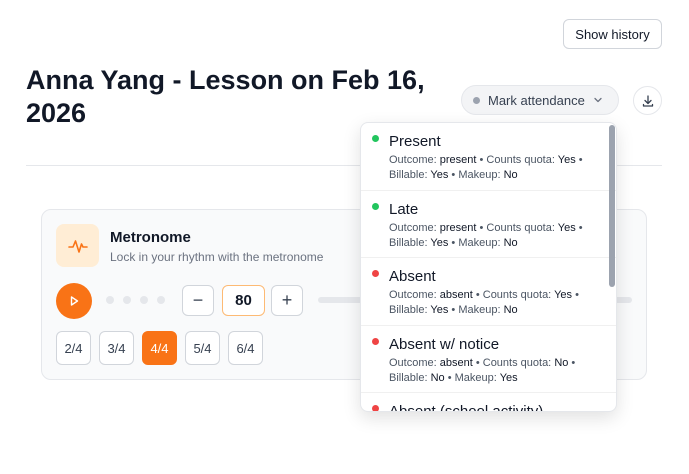 Image resolution: width=689 pixels, height=474 pixels. What do you see at coordinates (202, 348) in the screenshot?
I see `time-signature-button: 5/4` at bounding box center [202, 348].